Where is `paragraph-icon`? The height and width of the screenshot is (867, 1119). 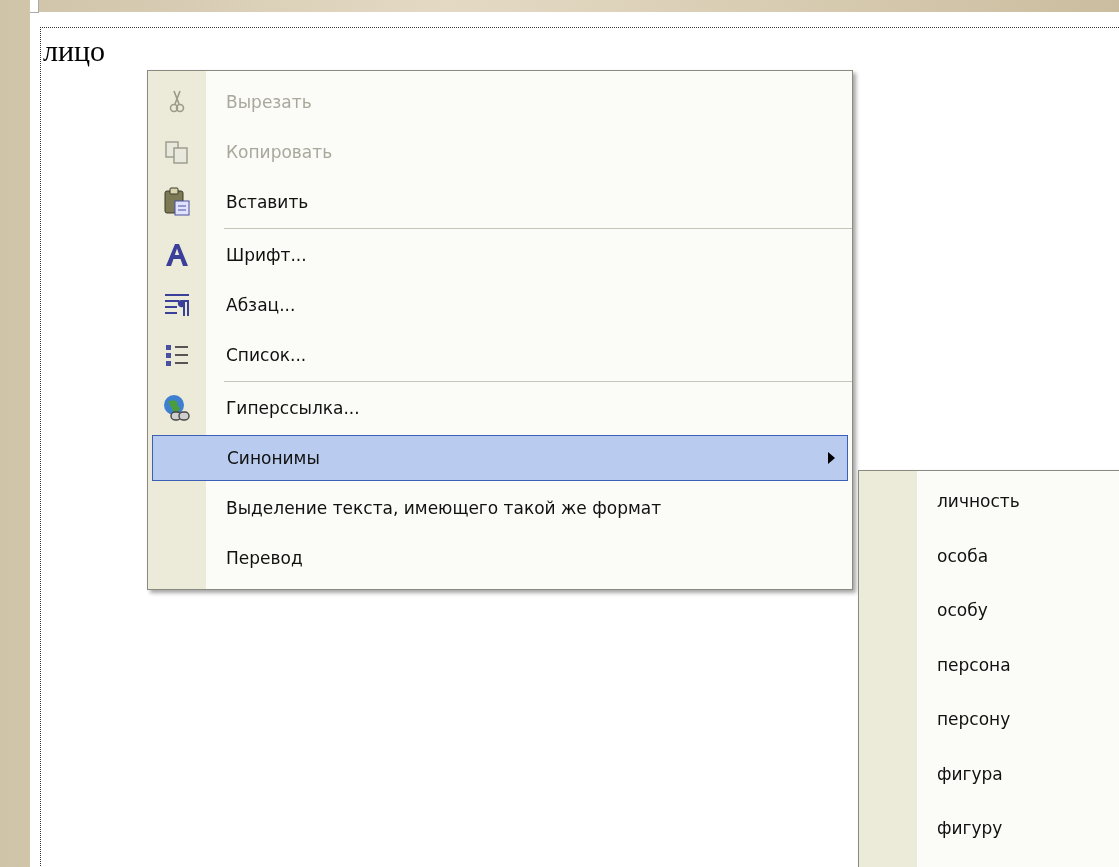 paragraph-icon is located at coordinates (177, 305).